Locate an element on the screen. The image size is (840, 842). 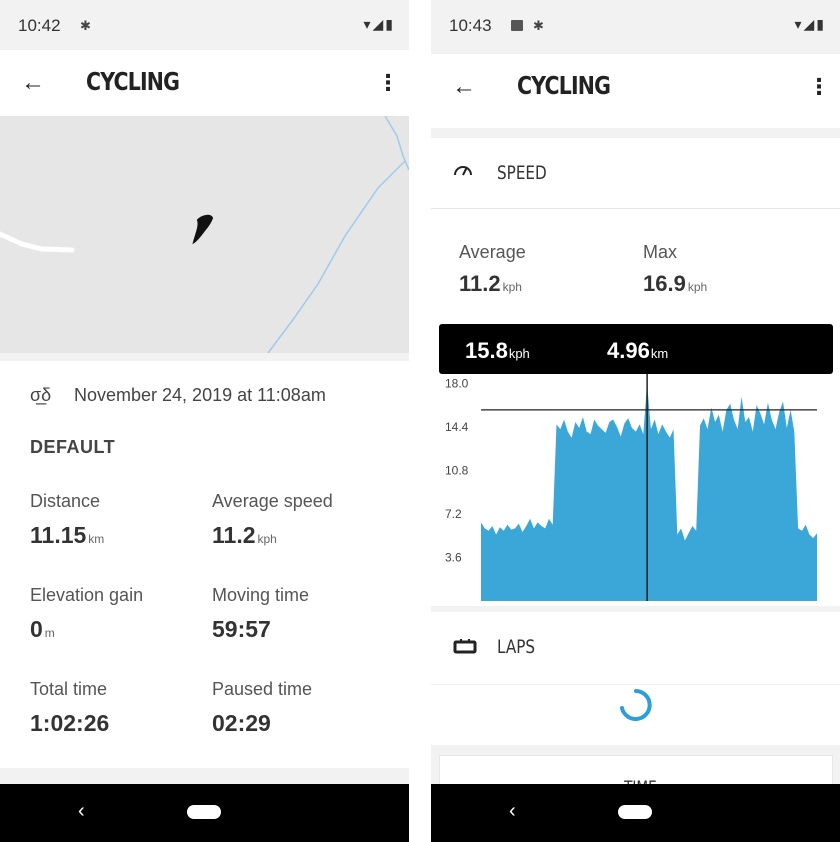
speedometer-icon is located at coordinates (463, 171).